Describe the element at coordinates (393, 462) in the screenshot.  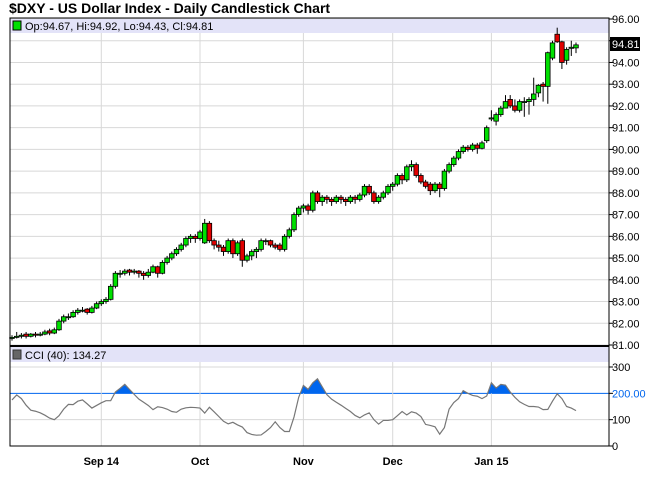
I see `time-tick-label: Dec` at that location.